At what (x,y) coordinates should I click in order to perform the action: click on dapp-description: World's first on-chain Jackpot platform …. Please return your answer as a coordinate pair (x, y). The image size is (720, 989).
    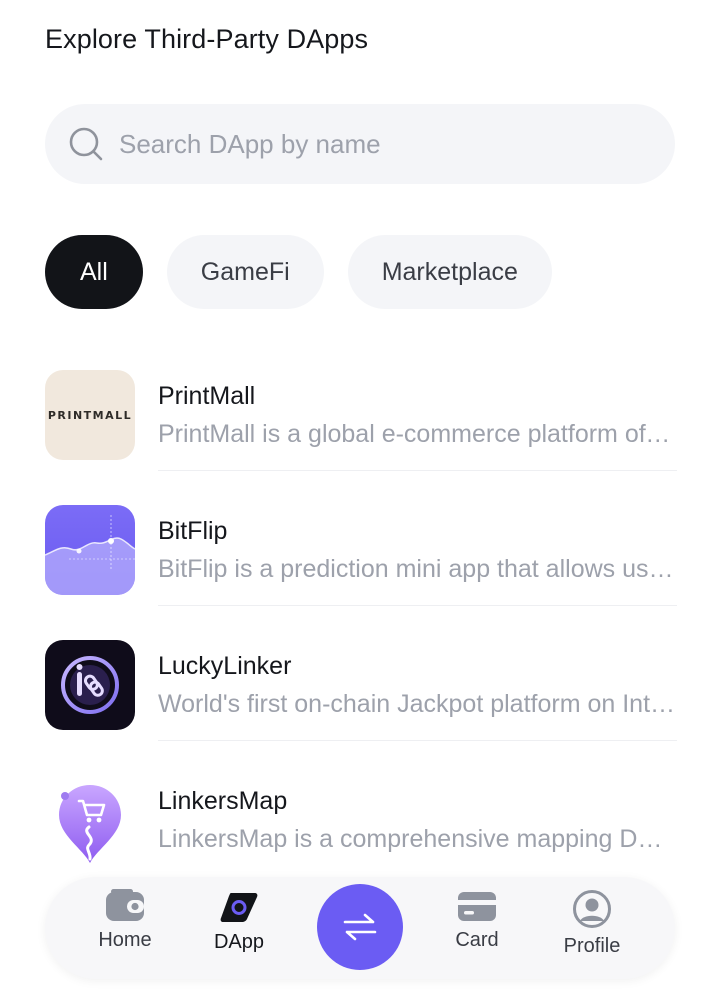
    Looking at the image, I should click on (417, 704).